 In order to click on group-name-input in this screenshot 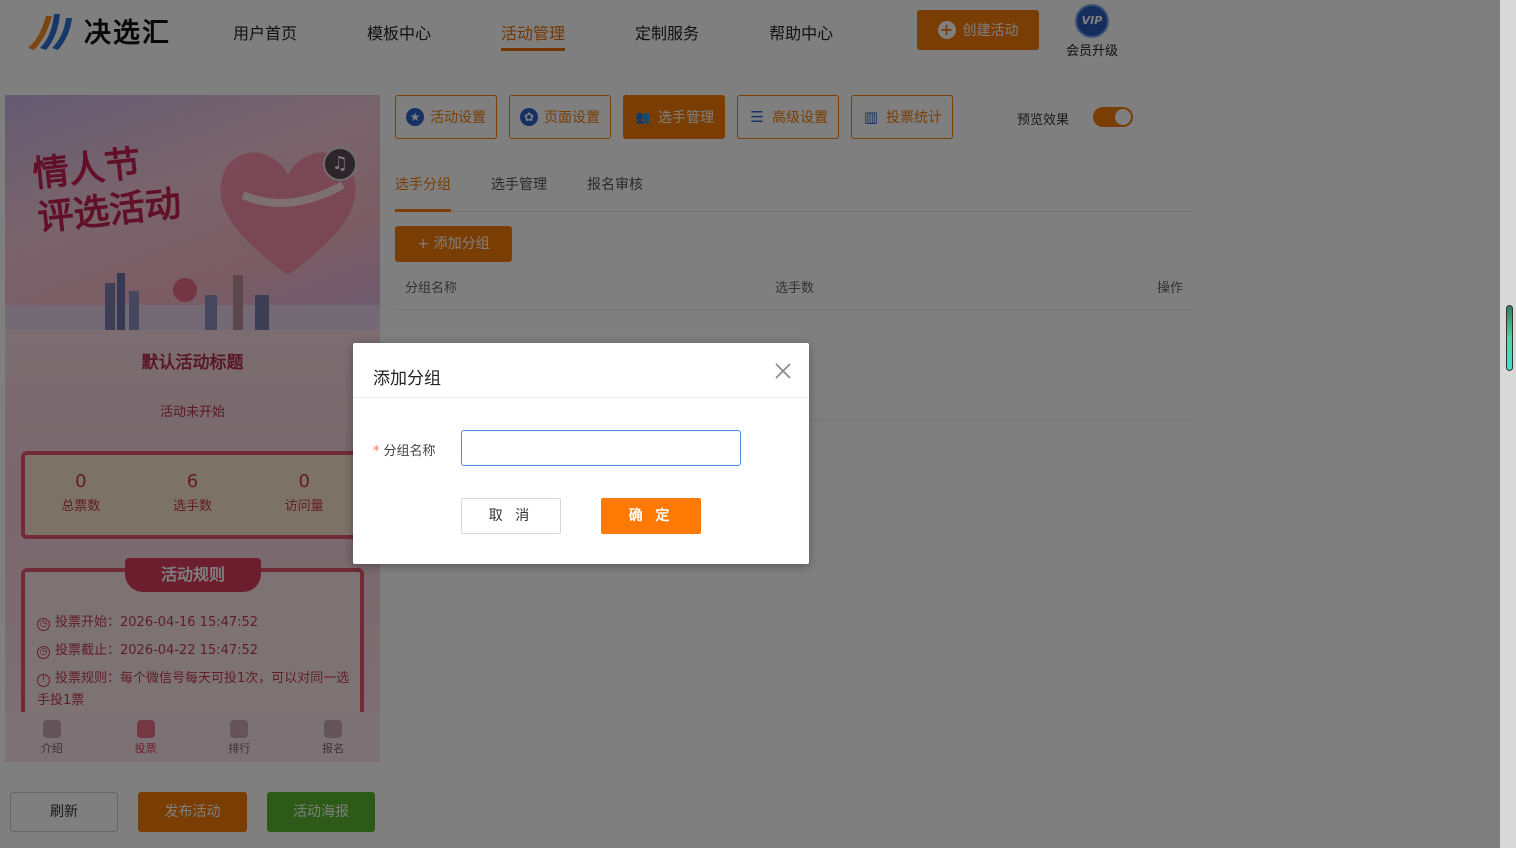, I will do `click(601, 448)`.